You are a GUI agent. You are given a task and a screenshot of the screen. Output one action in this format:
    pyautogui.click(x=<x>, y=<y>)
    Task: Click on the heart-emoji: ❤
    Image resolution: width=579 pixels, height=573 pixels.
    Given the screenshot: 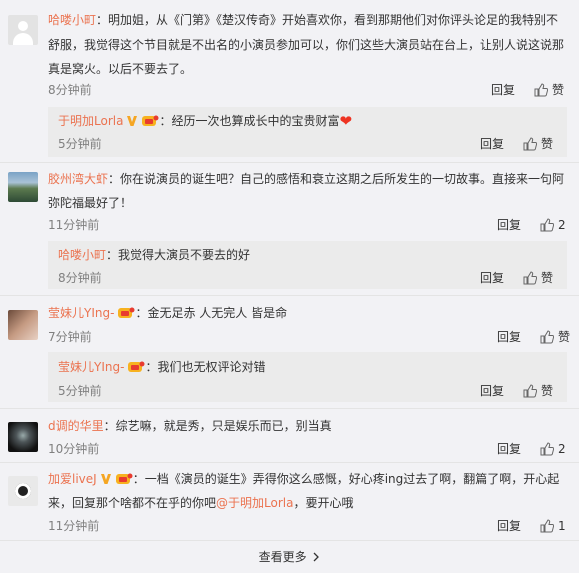 What is the action you would take?
    pyautogui.click(x=346, y=121)
    